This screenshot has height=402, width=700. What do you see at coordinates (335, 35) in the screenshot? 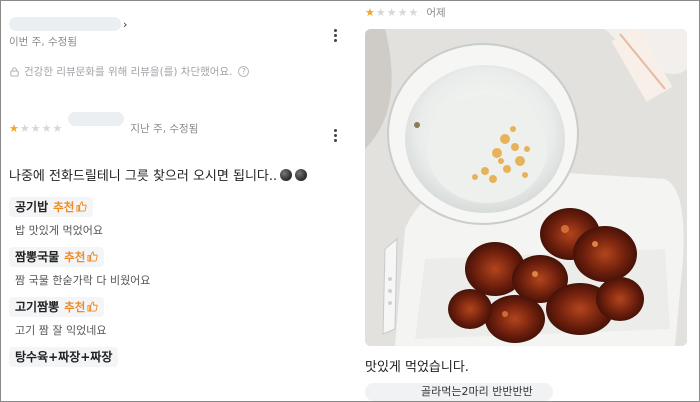
I see `review1-more-button` at bounding box center [335, 35].